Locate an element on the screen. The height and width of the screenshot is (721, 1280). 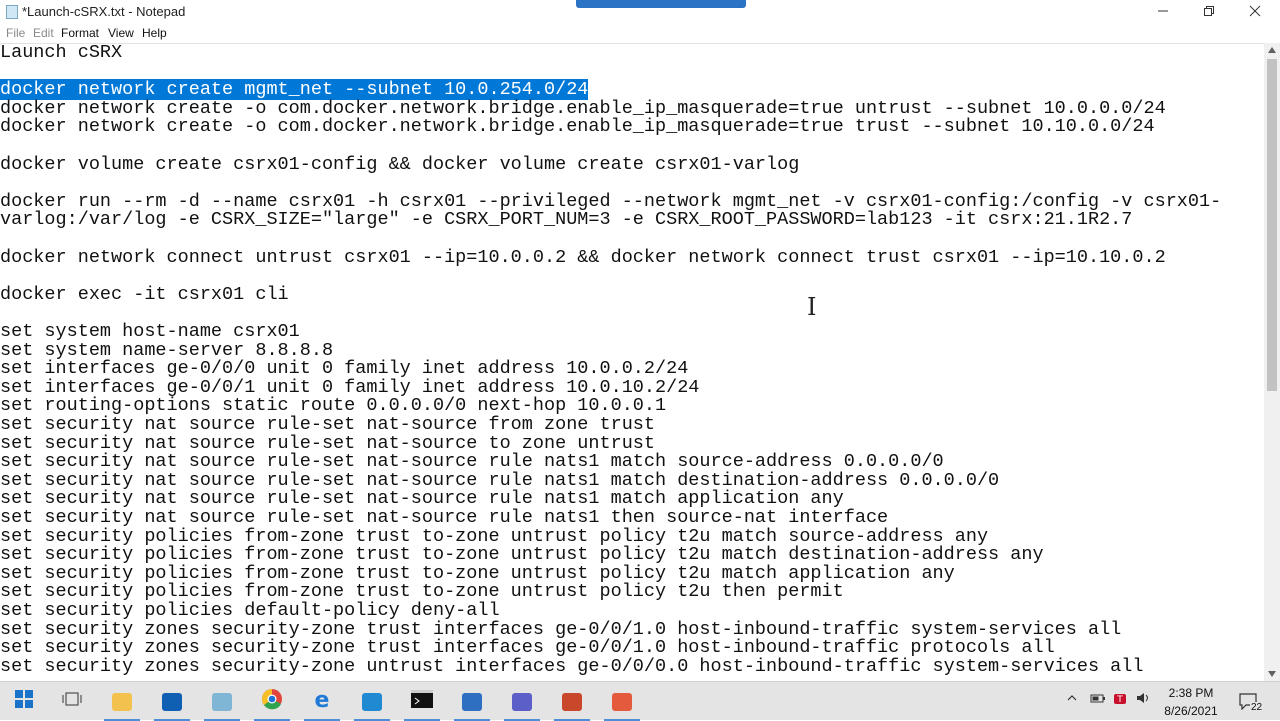
taskbar-windows-start-button is located at coordinates (24, 701).